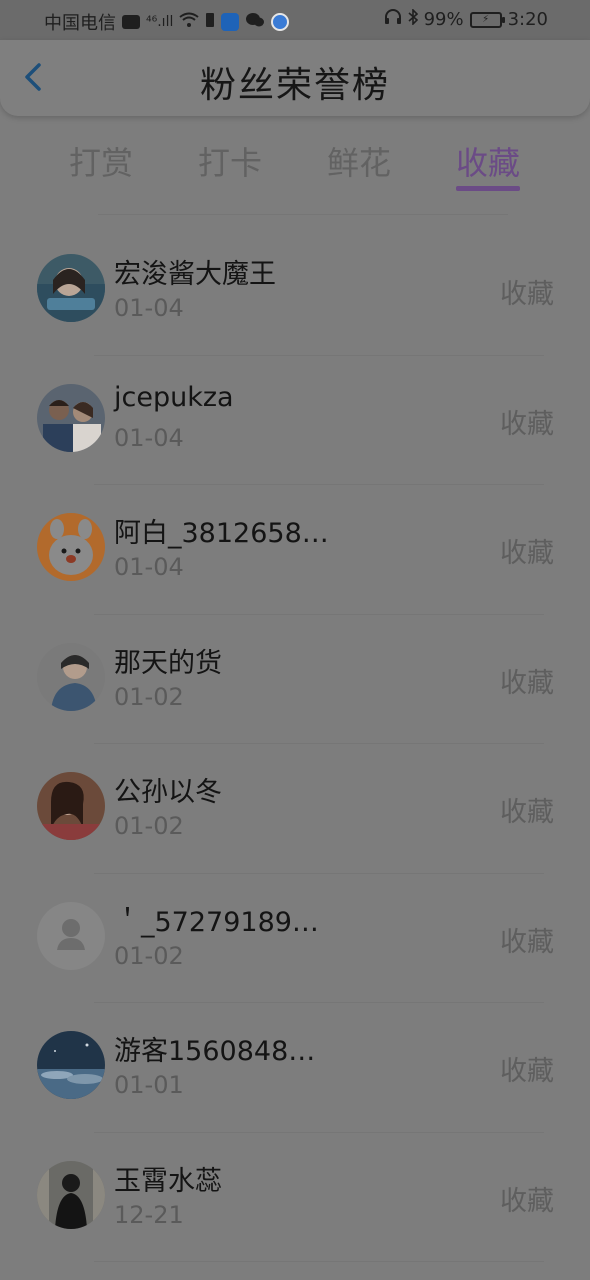 The width and height of the screenshot is (590, 1280). I want to click on list-item: 玉霄水蕊 12-21 收藏, so click(295, 1197).